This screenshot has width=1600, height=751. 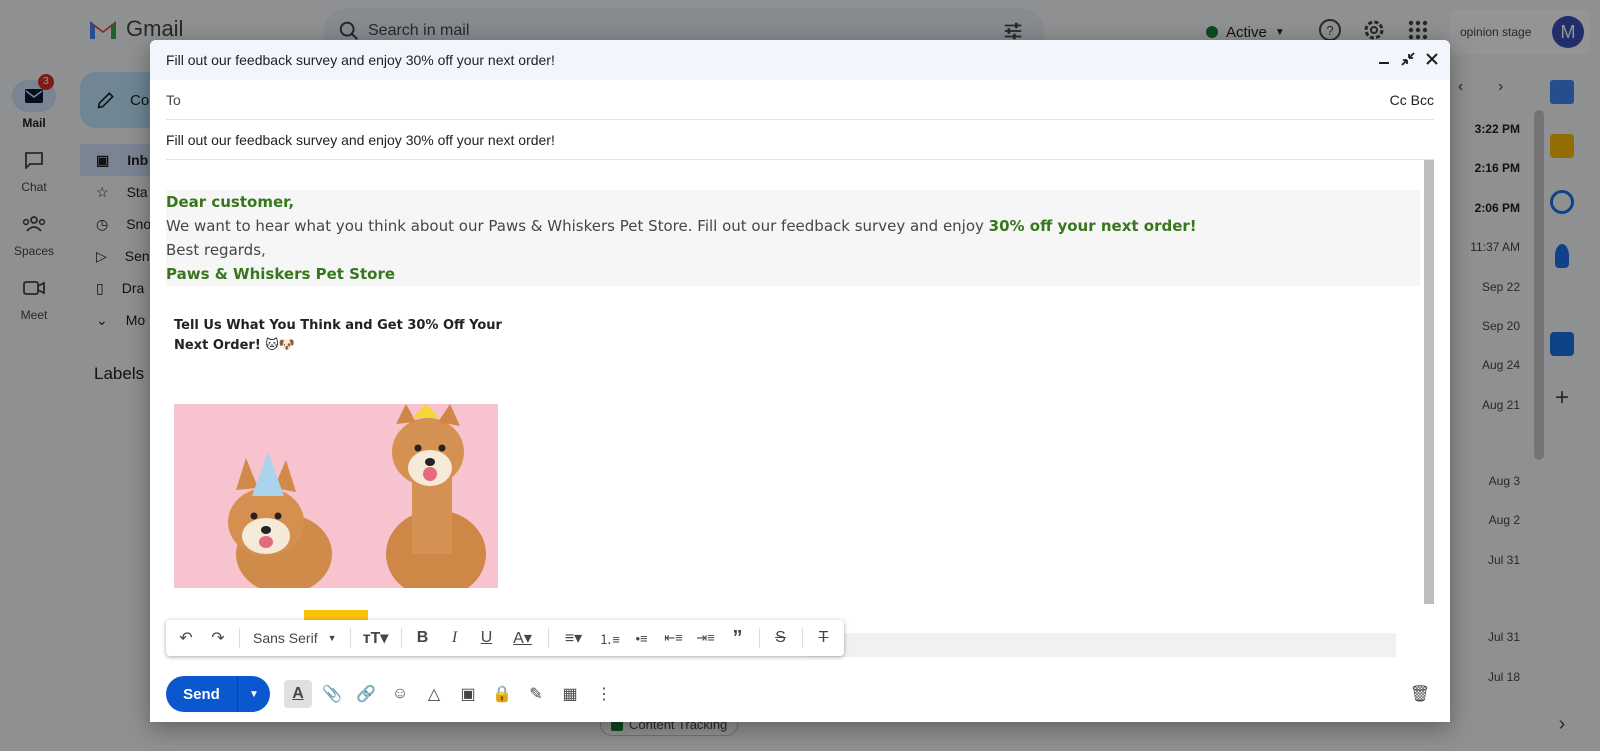 I want to click on undo-icon: ↶, so click(x=186, y=638).